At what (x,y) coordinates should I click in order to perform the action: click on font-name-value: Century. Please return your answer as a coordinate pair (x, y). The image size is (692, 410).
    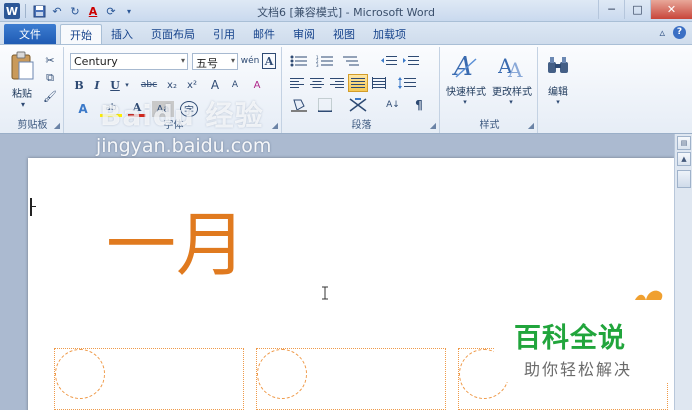
    Looking at the image, I should click on (96, 61).